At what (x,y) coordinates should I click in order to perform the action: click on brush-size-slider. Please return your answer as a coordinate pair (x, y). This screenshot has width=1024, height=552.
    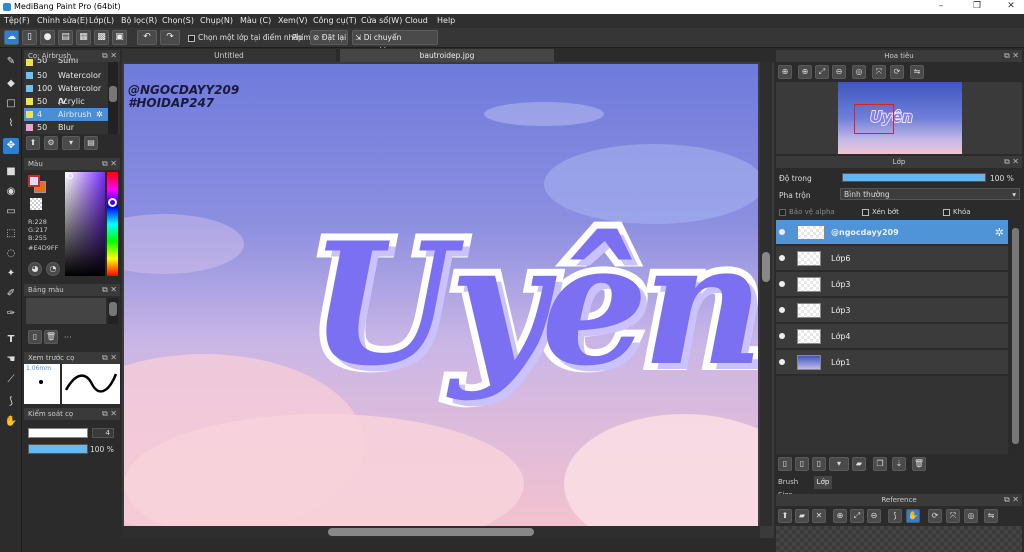
    Looking at the image, I should click on (58, 433).